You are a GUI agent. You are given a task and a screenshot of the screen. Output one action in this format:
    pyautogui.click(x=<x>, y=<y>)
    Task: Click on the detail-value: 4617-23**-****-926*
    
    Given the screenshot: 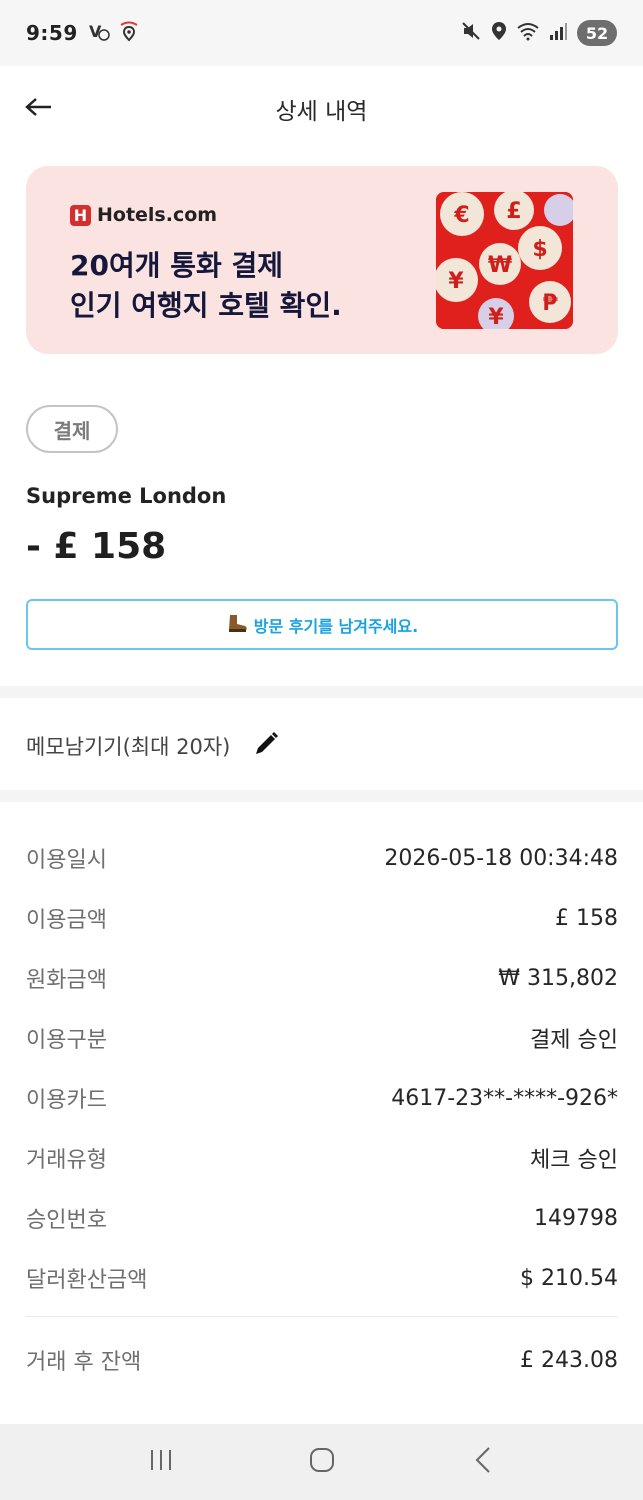 What is the action you would take?
    pyautogui.click(x=504, y=1098)
    